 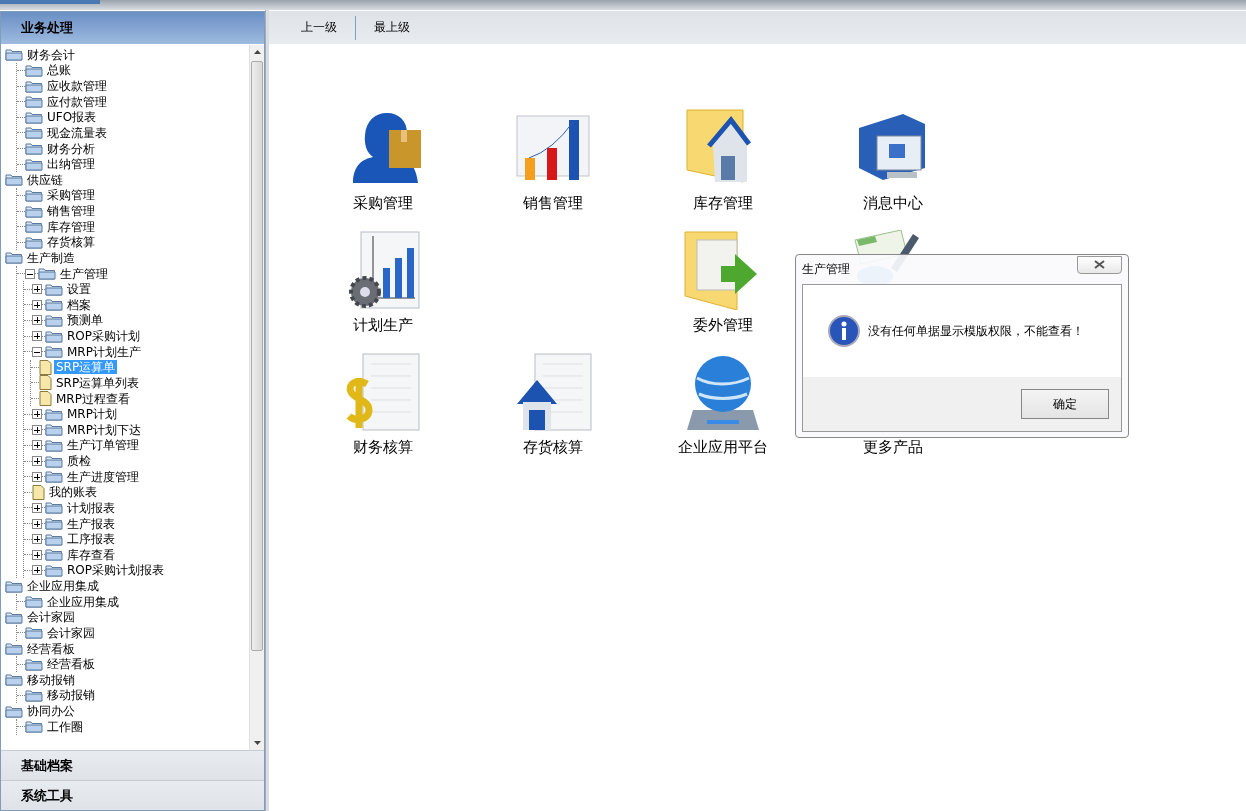 I want to click on tree-item: 我的账表, so click(x=73, y=492).